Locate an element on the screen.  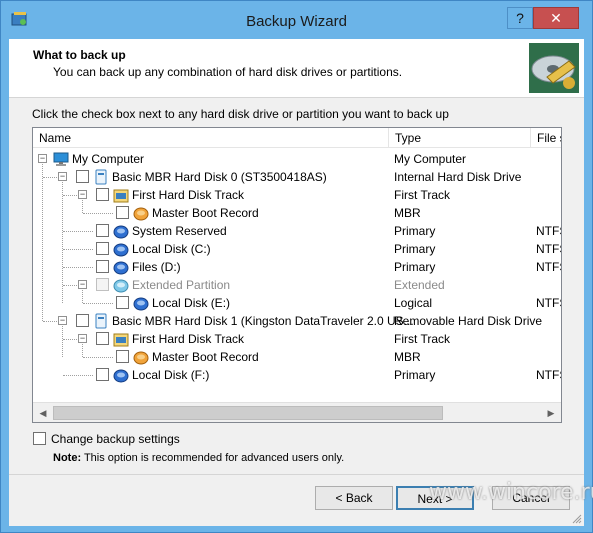
tree-row-extended-partition: − Extended Partition Extended is located at coordinates (297, 285).